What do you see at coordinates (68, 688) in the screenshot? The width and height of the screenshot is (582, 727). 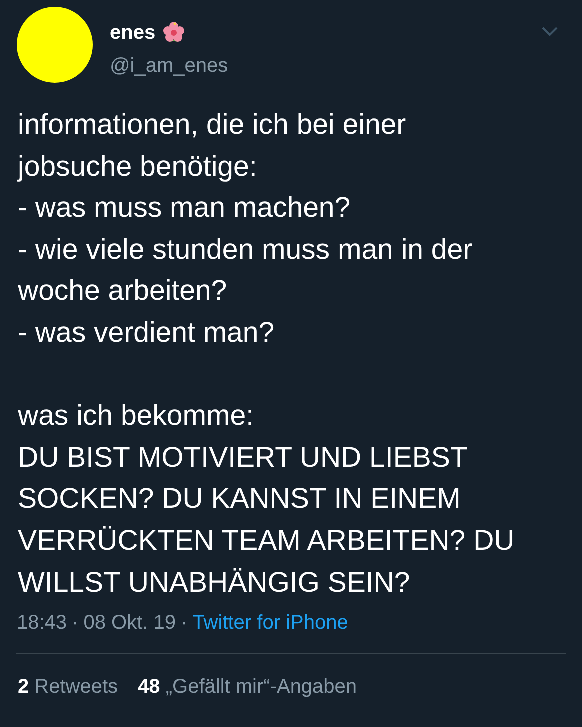 I see `stat-count: 2 Retweets` at bounding box center [68, 688].